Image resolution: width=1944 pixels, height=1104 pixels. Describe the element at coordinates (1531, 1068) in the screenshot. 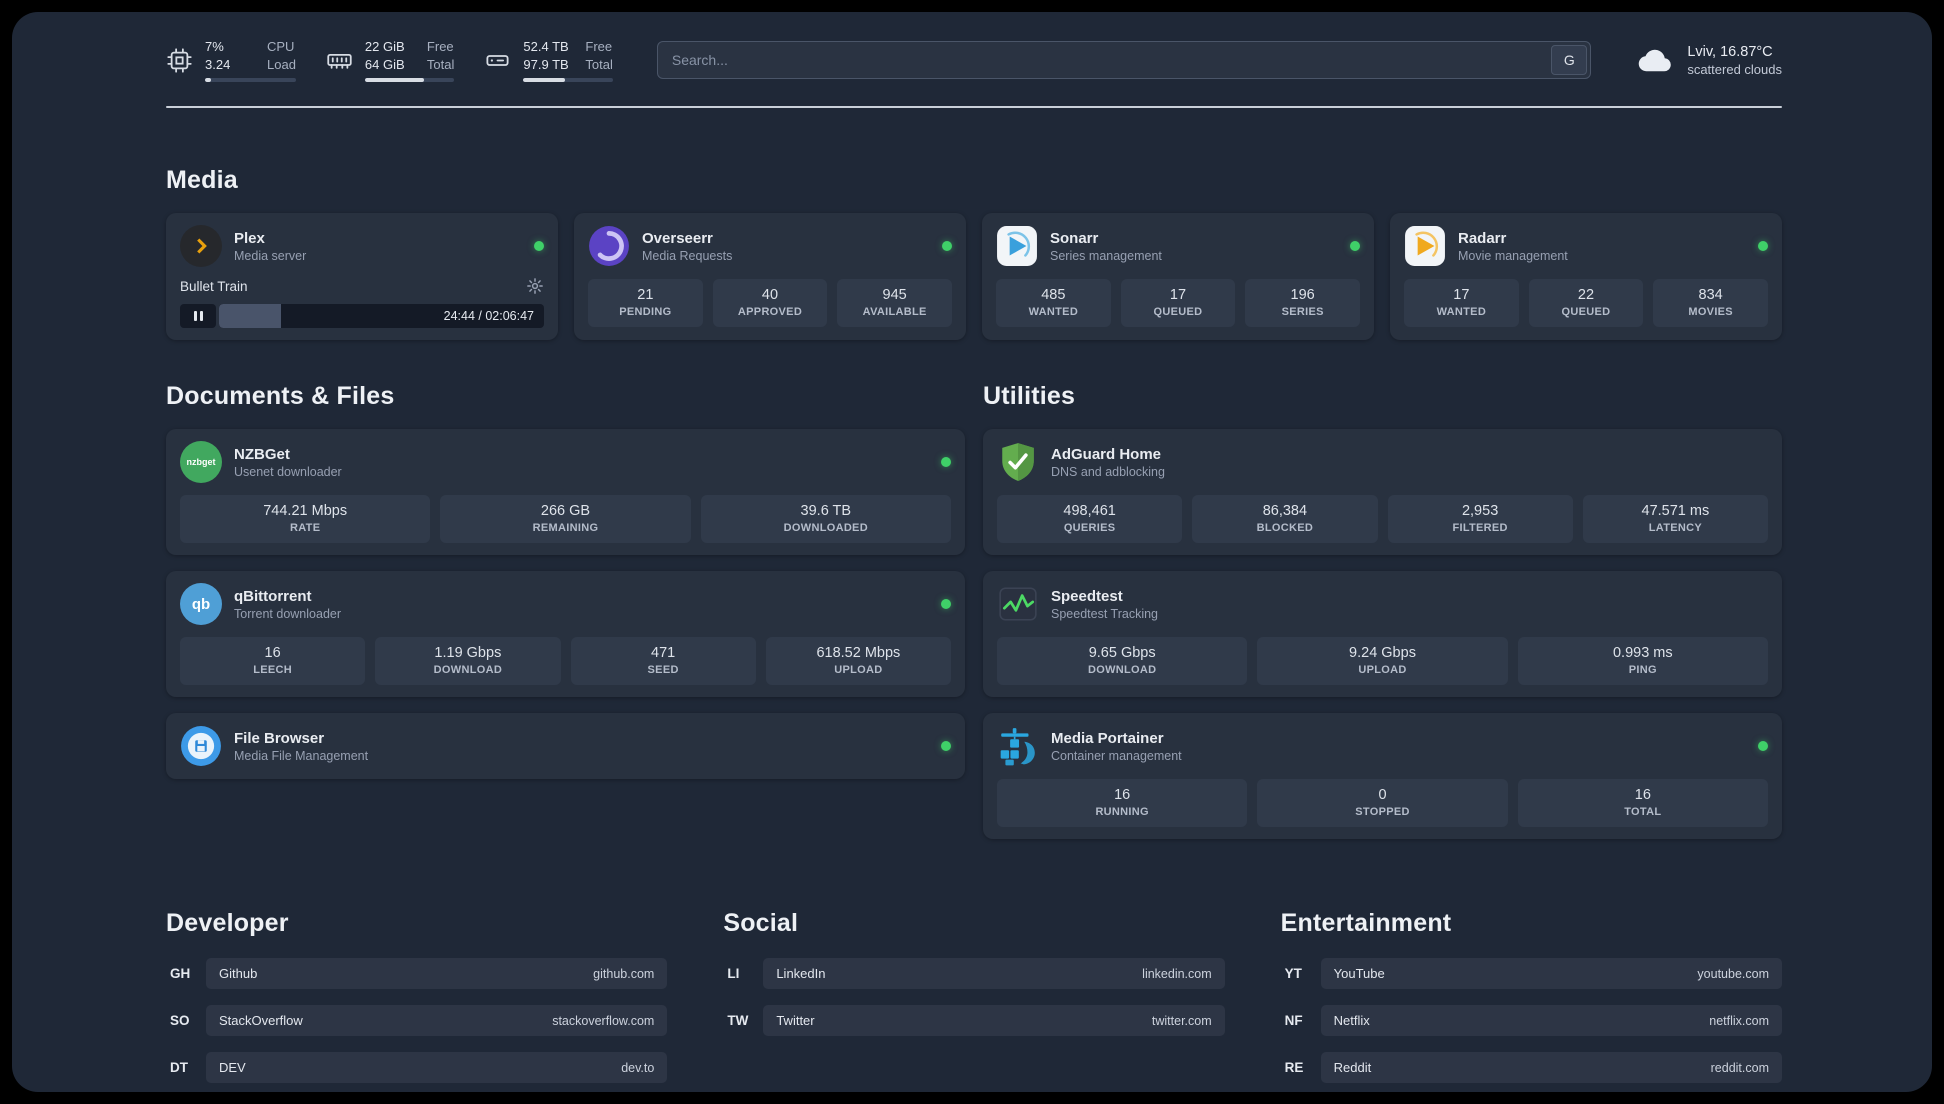

I see `bookmark-reddit: RE Reddit reddit.com` at that location.